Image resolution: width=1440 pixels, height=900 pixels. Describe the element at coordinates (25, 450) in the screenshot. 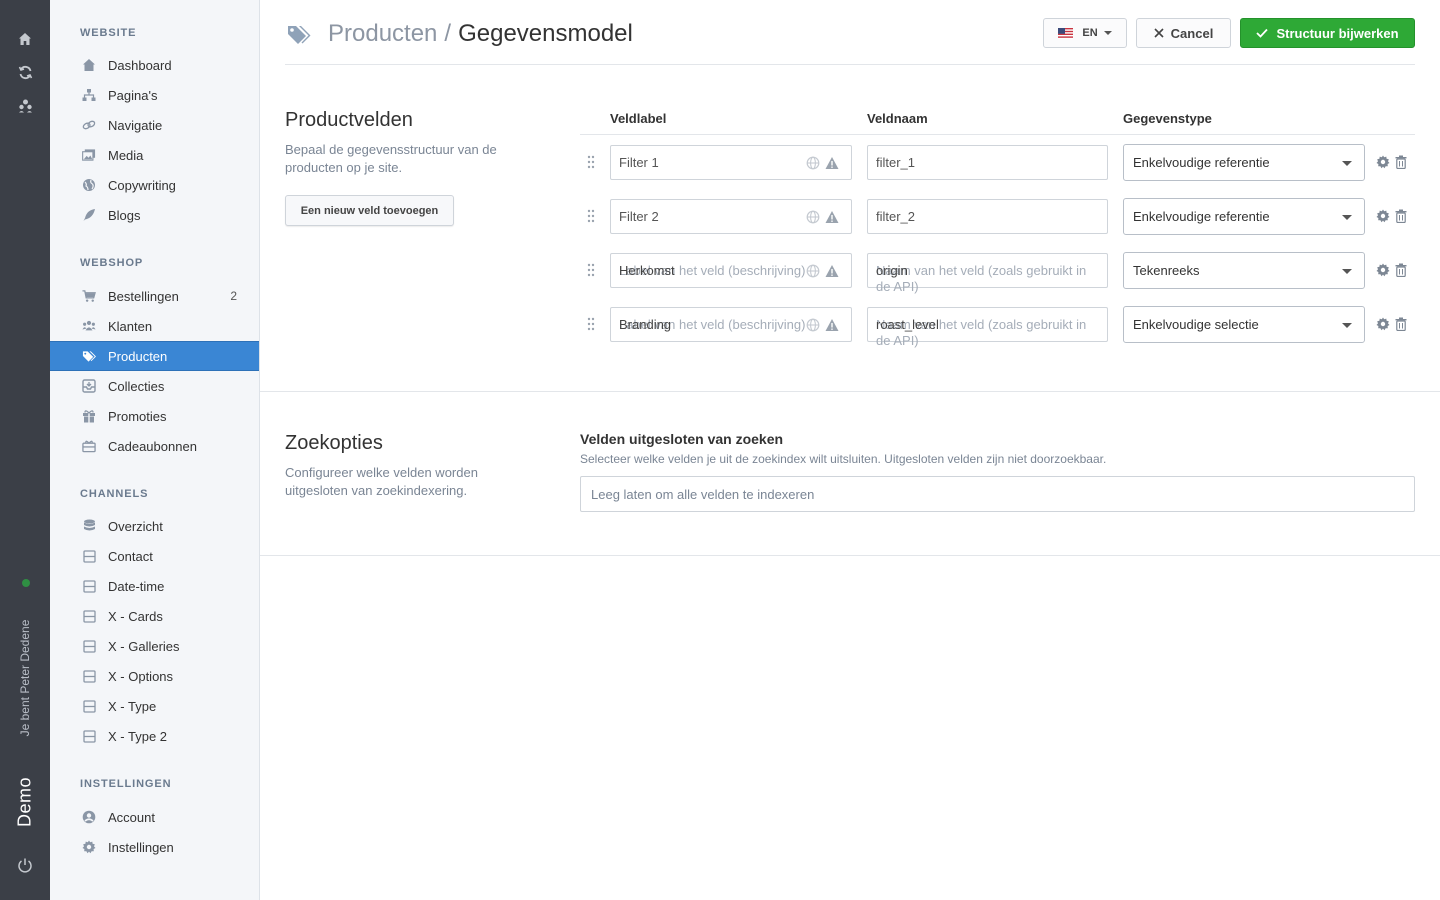

I see `icon-rail: Je bent Peter Dedene Demo` at that location.